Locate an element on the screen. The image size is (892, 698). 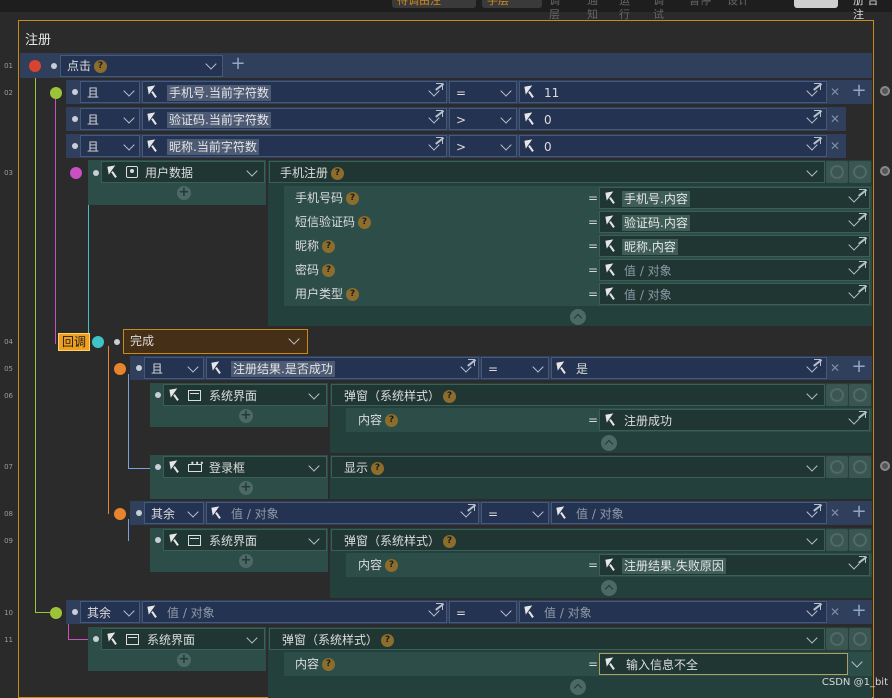
param-value-field: 注册成功 is located at coordinates (734, 420).